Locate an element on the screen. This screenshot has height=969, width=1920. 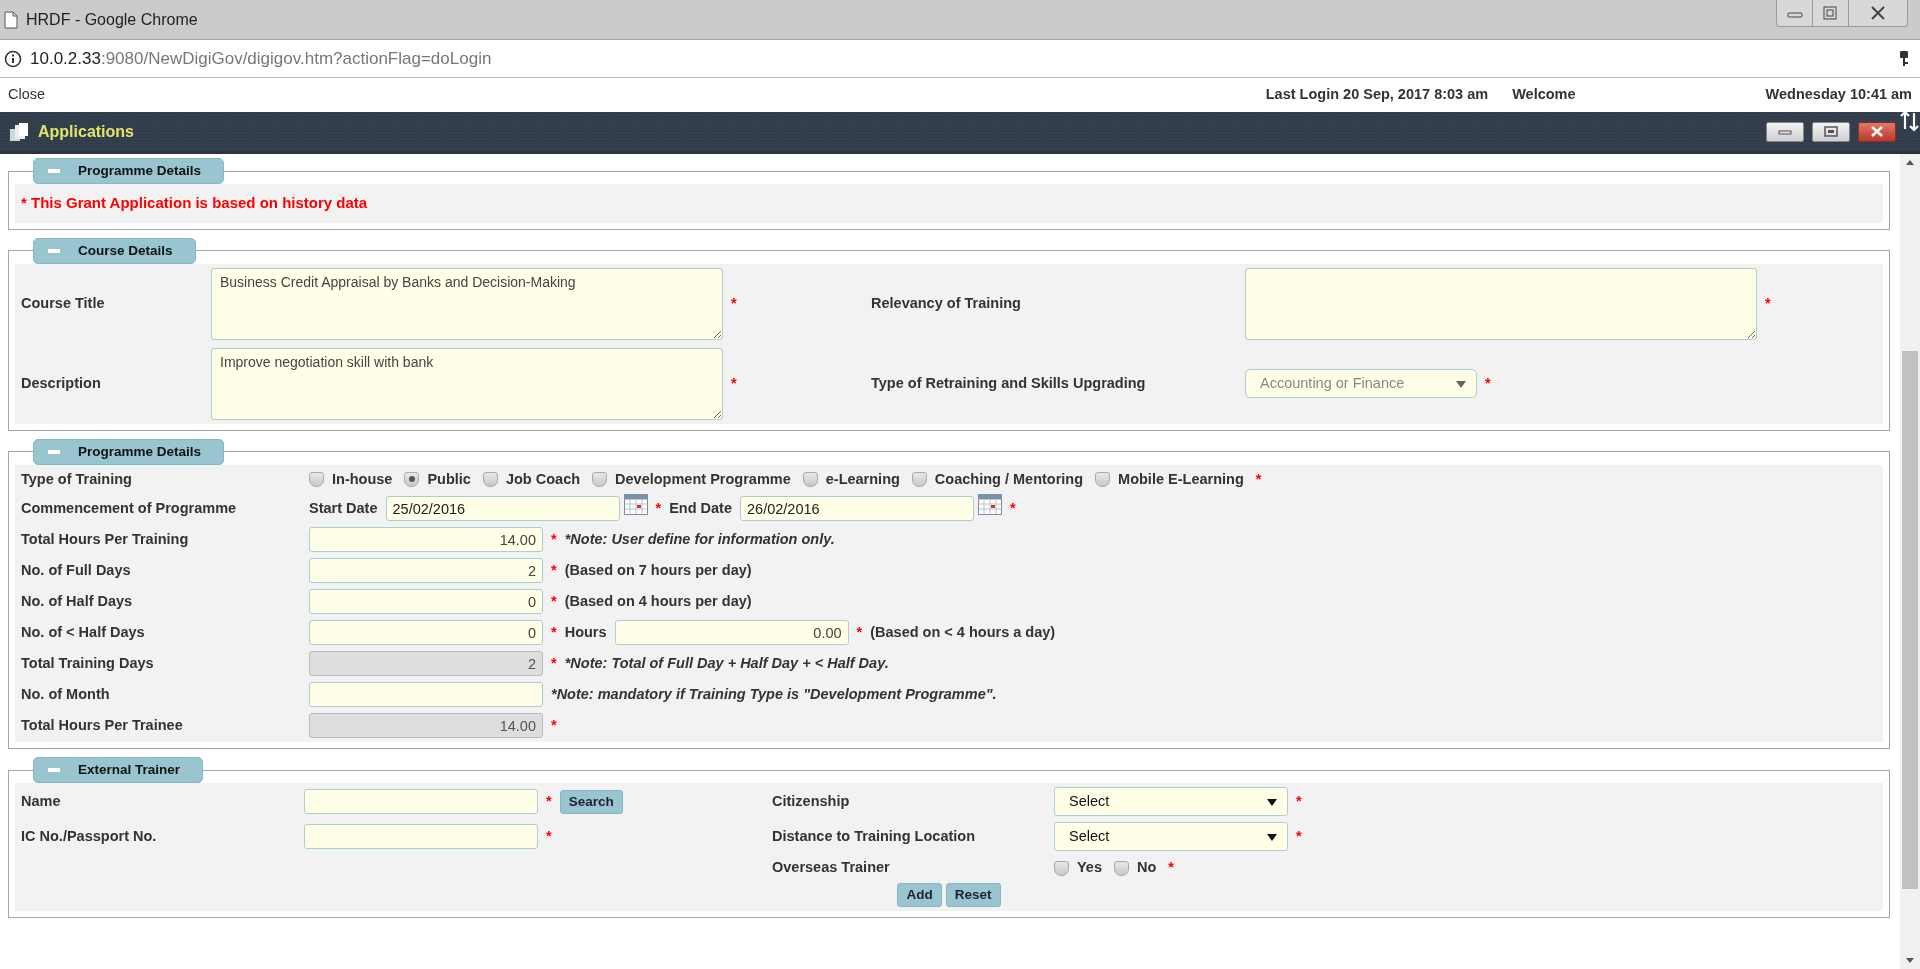
field-label: Overseas Trainer is located at coordinates (831, 868).